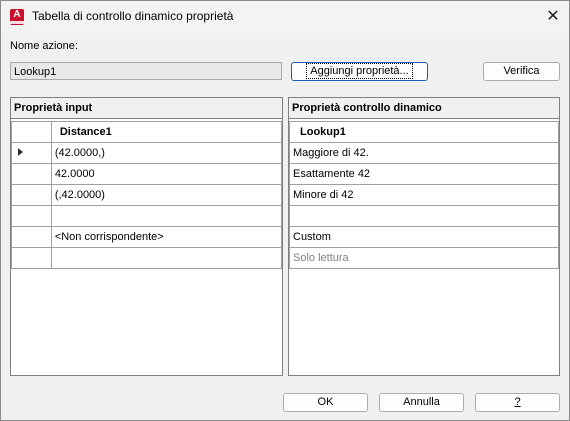 This screenshot has height=421, width=570. Describe the element at coordinates (20, 152) in the screenshot. I see `current-row-arrow-icon` at that location.